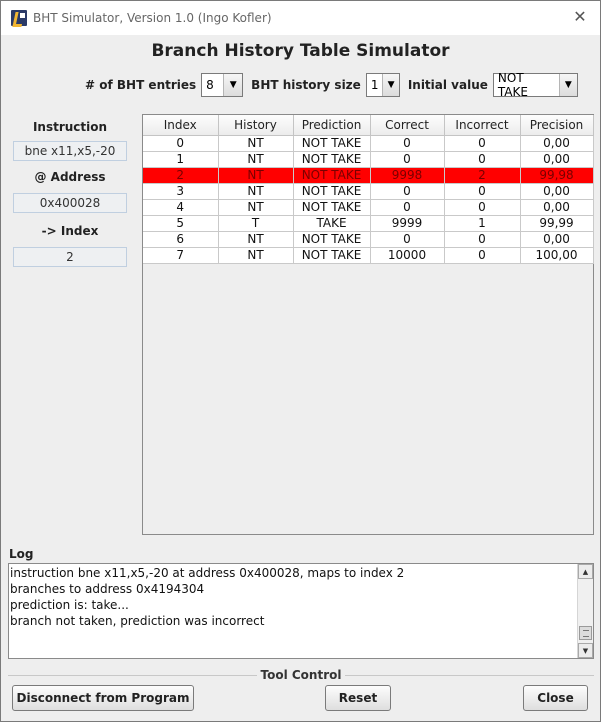 The width and height of the screenshot is (601, 722). What do you see at coordinates (535, 85) in the screenshot?
I see `initial-value-select: NOT TAKE ▼` at bounding box center [535, 85].